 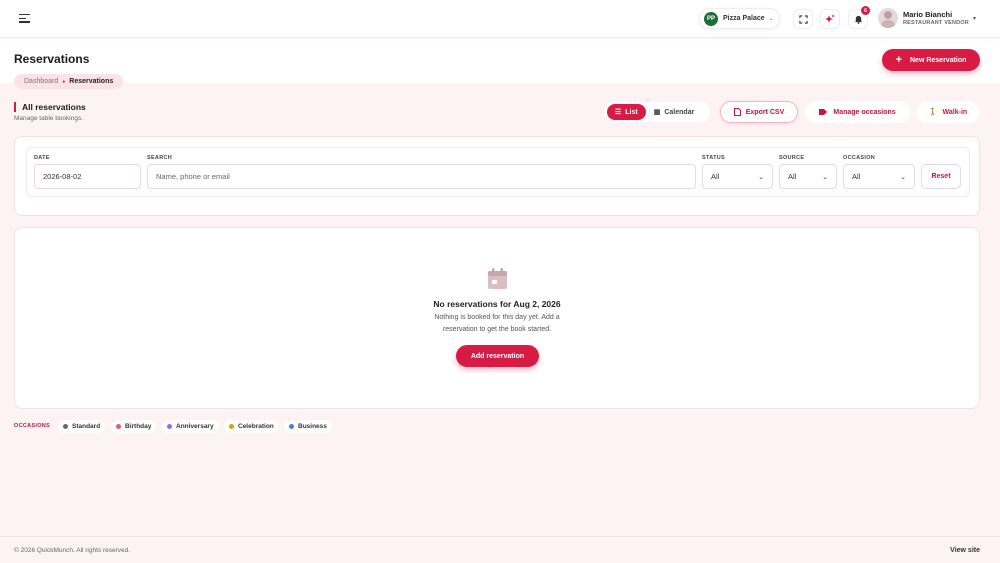 I want to click on date-label: DATE, so click(x=42, y=158).